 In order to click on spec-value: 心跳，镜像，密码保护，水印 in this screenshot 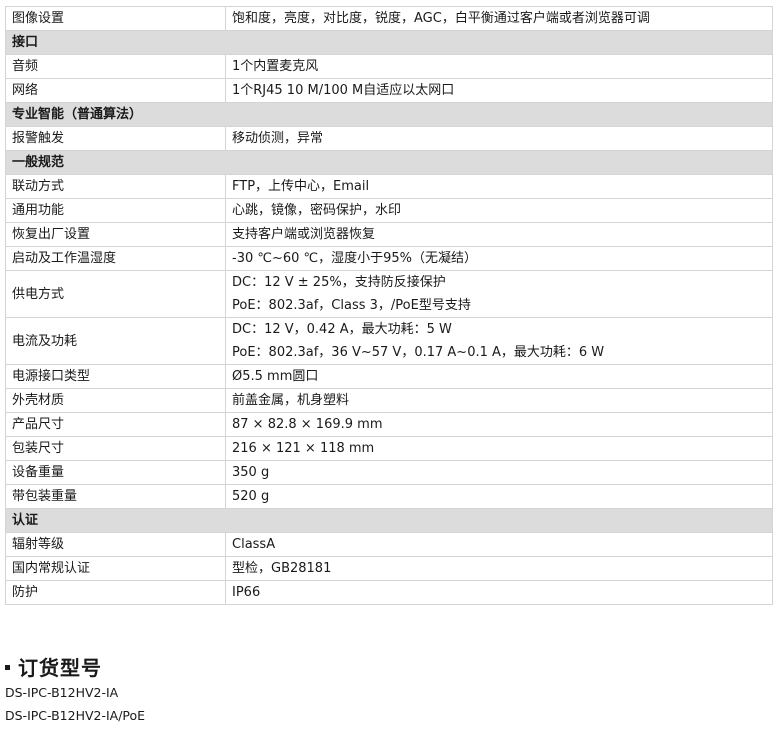, I will do `click(499, 210)`.